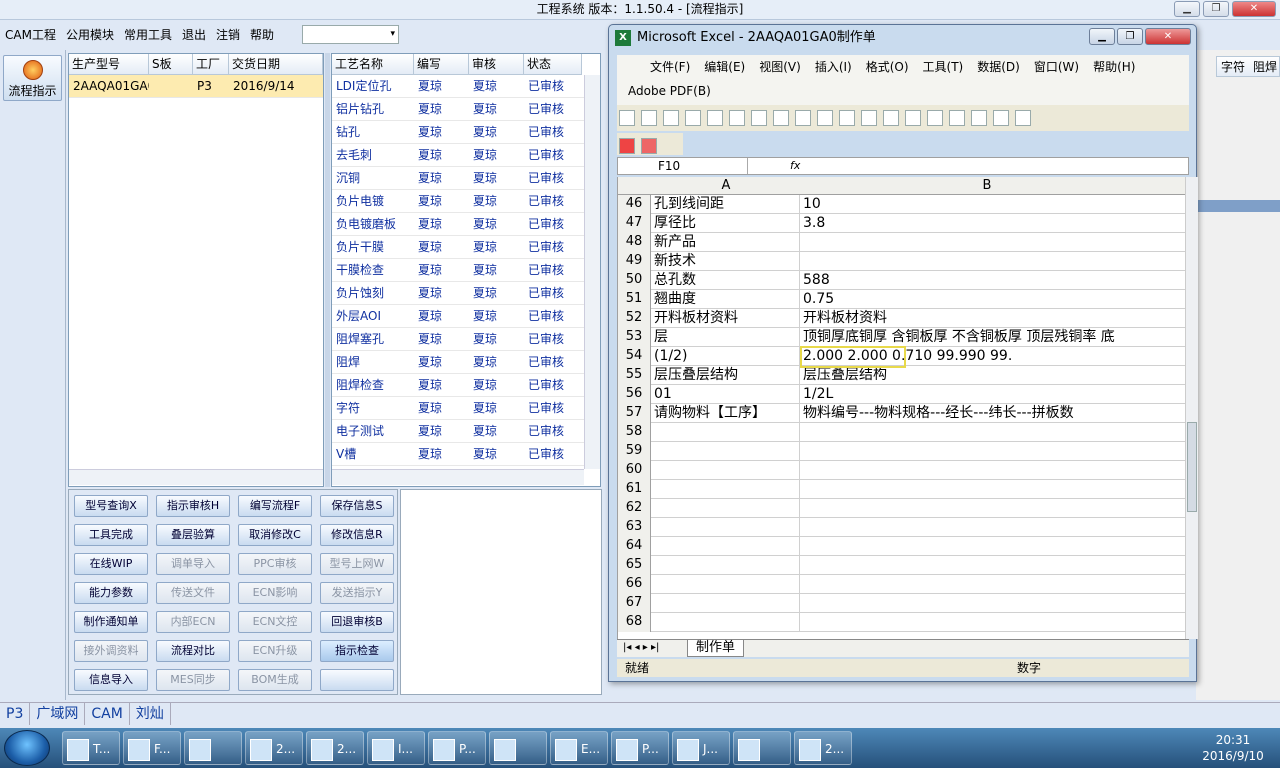  Describe the element at coordinates (634, 337) in the screenshot. I see `row-number: 53` at that location.